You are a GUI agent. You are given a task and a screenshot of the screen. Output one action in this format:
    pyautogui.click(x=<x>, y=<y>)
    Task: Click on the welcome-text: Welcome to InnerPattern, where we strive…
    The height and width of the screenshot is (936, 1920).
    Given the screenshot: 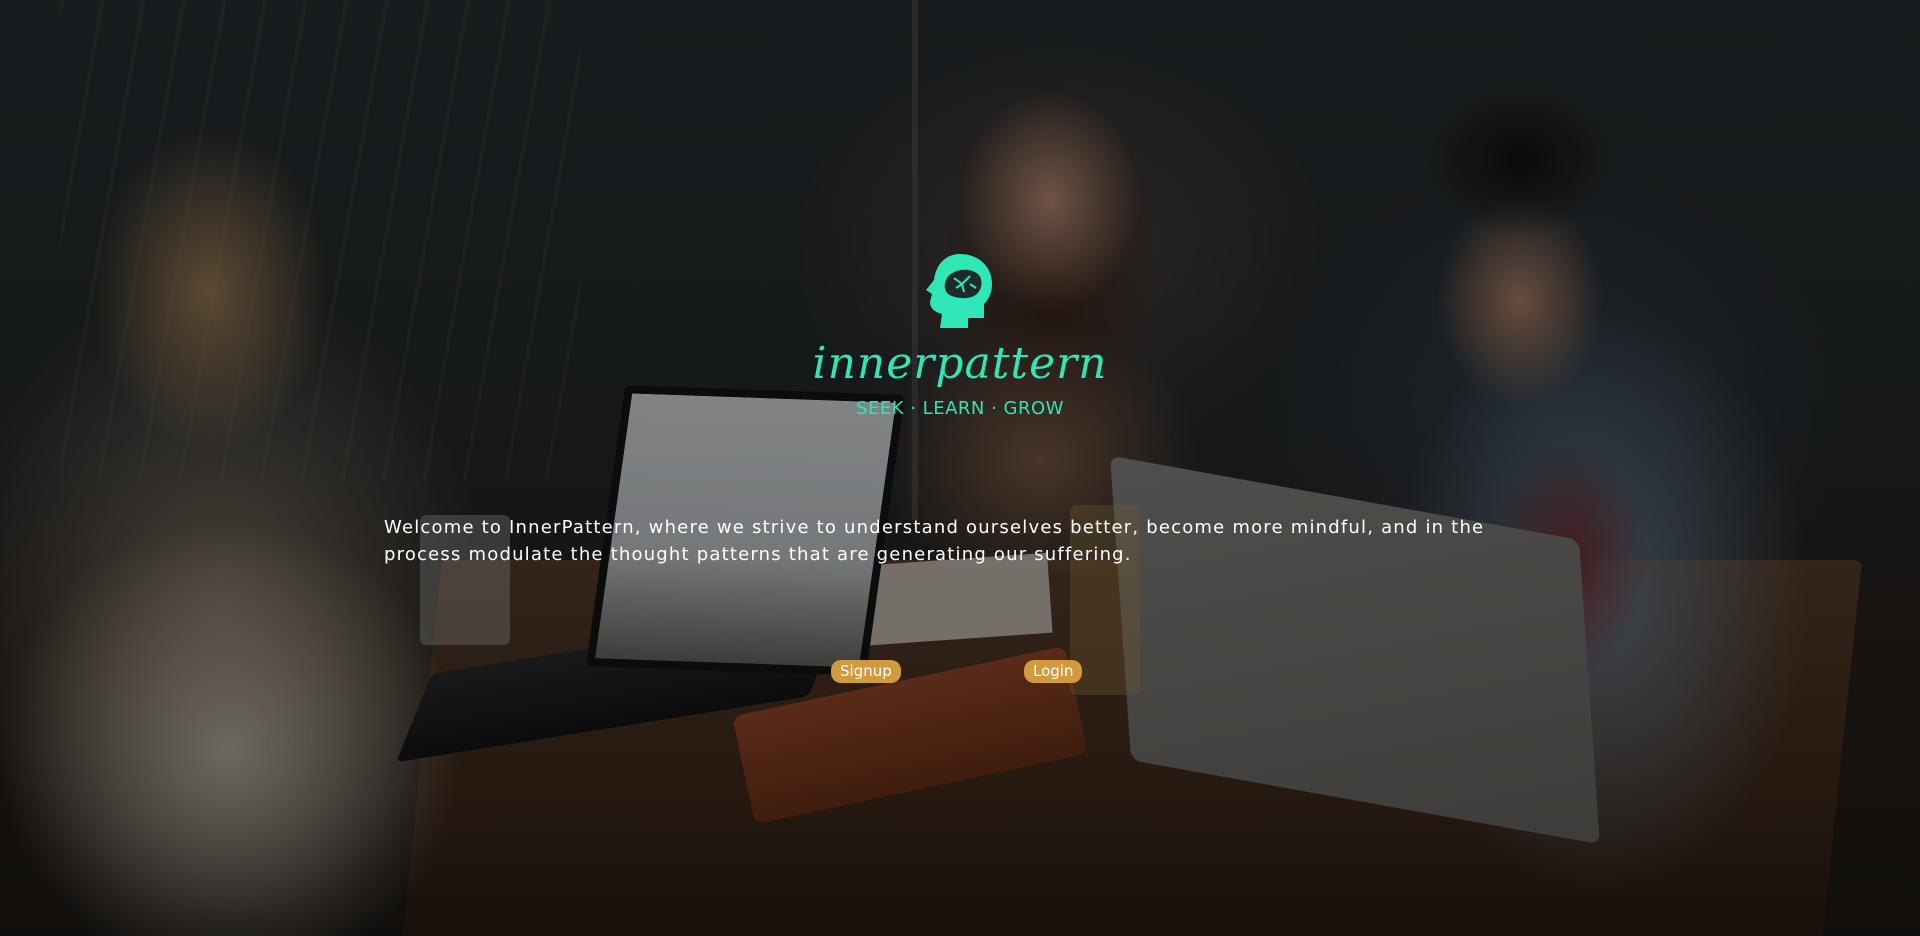 What is the action you would take?
    pyautogui.click(x=934, y=541)
    